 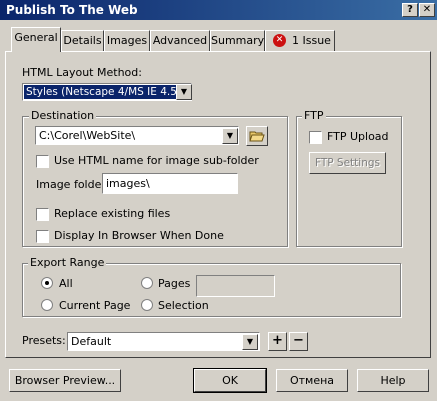 I want to click on image-folder-value: images\, so click(x=128, y=183).